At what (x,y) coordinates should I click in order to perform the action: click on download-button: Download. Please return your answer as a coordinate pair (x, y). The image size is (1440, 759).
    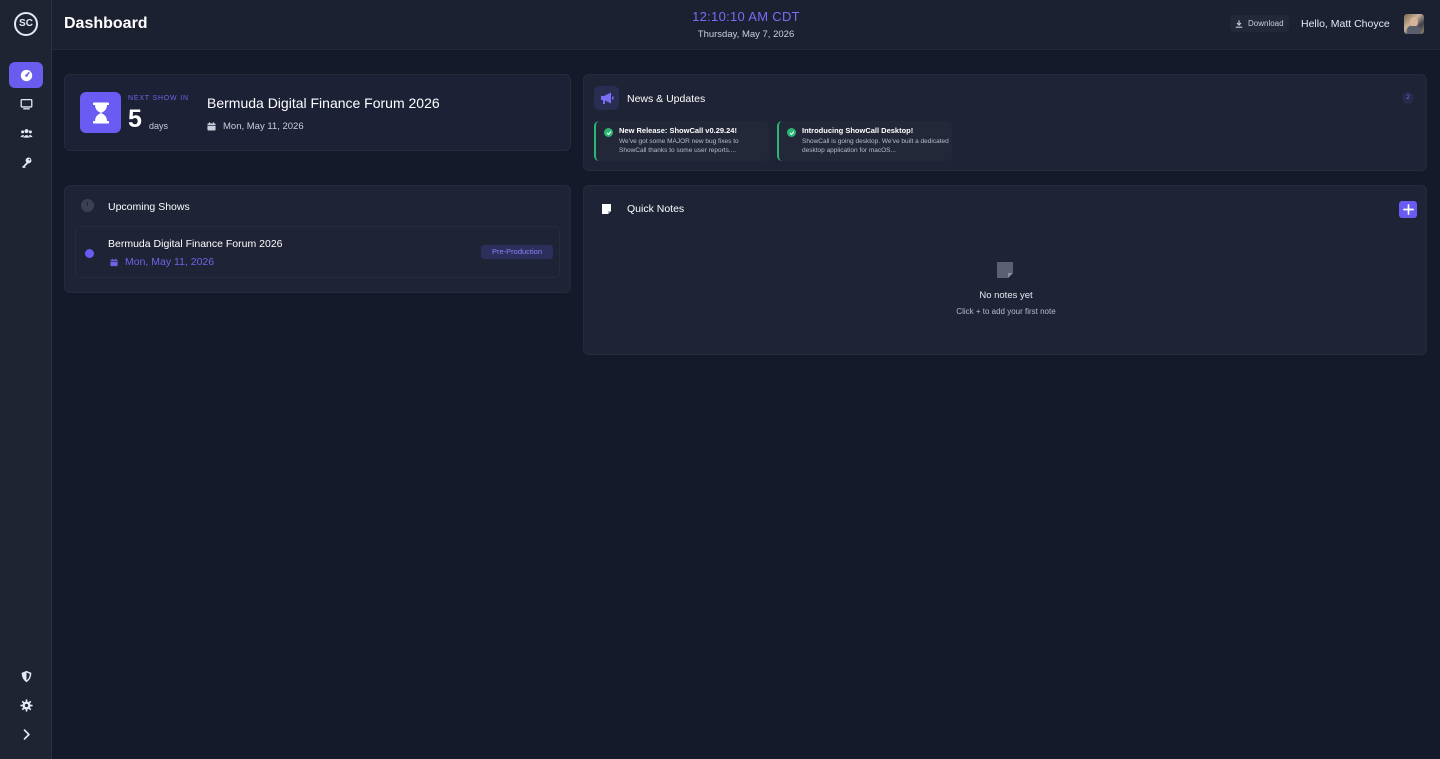
    Looking at the image, I should click on (1259, 23).